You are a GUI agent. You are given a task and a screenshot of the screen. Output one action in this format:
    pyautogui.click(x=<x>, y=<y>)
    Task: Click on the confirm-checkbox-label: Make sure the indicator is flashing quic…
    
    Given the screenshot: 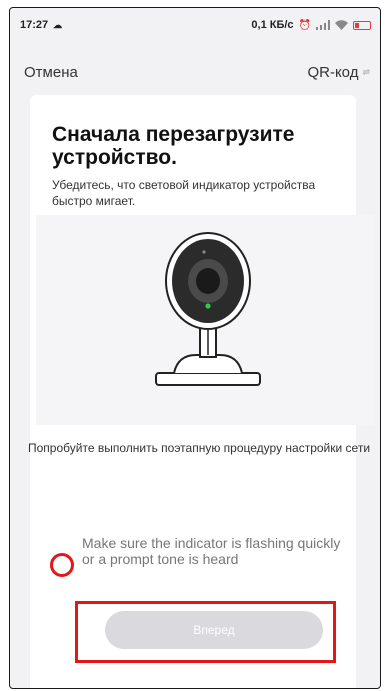 What is the action you would take?
    pyautogui.click(x=211, y=551)
    